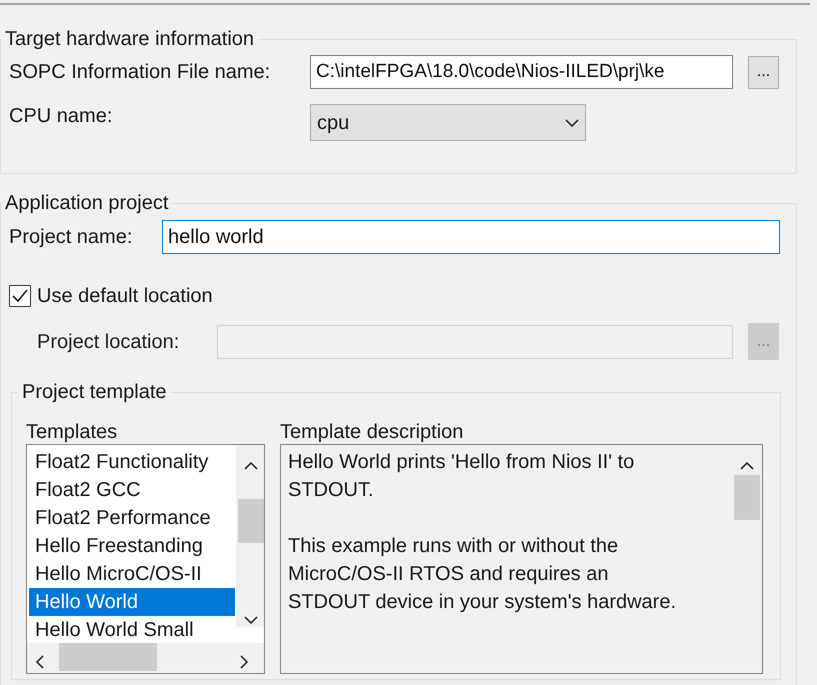 This screenshot has height=685, width=817. What do you see at coordinates (71, 237) in the screenshot?
I see `field-label: Project name:` at bounding box center [71, 237].